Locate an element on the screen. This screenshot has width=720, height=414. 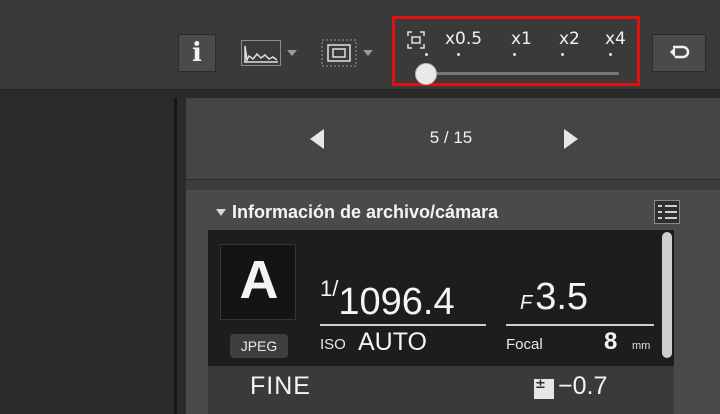
exposure-compensation-value: −0.7 is located at coordinates (583, 386).